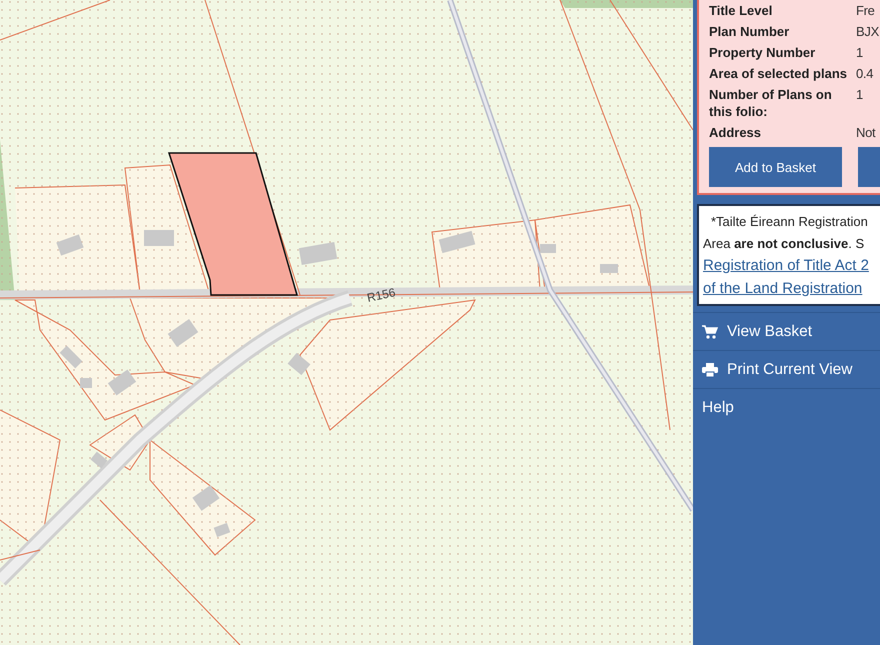 Image resolution: width=880 pixels, height=645 pixels. I want to click on property-label: Property Number, so click(762, 53).